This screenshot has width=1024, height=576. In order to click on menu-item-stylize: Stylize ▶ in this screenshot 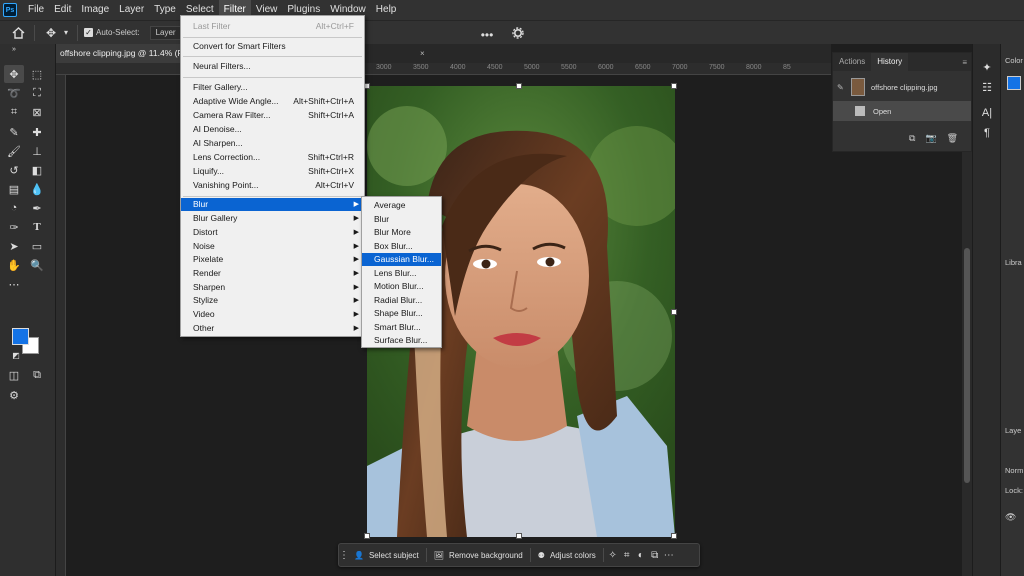, I will do `click(272, 300)`.